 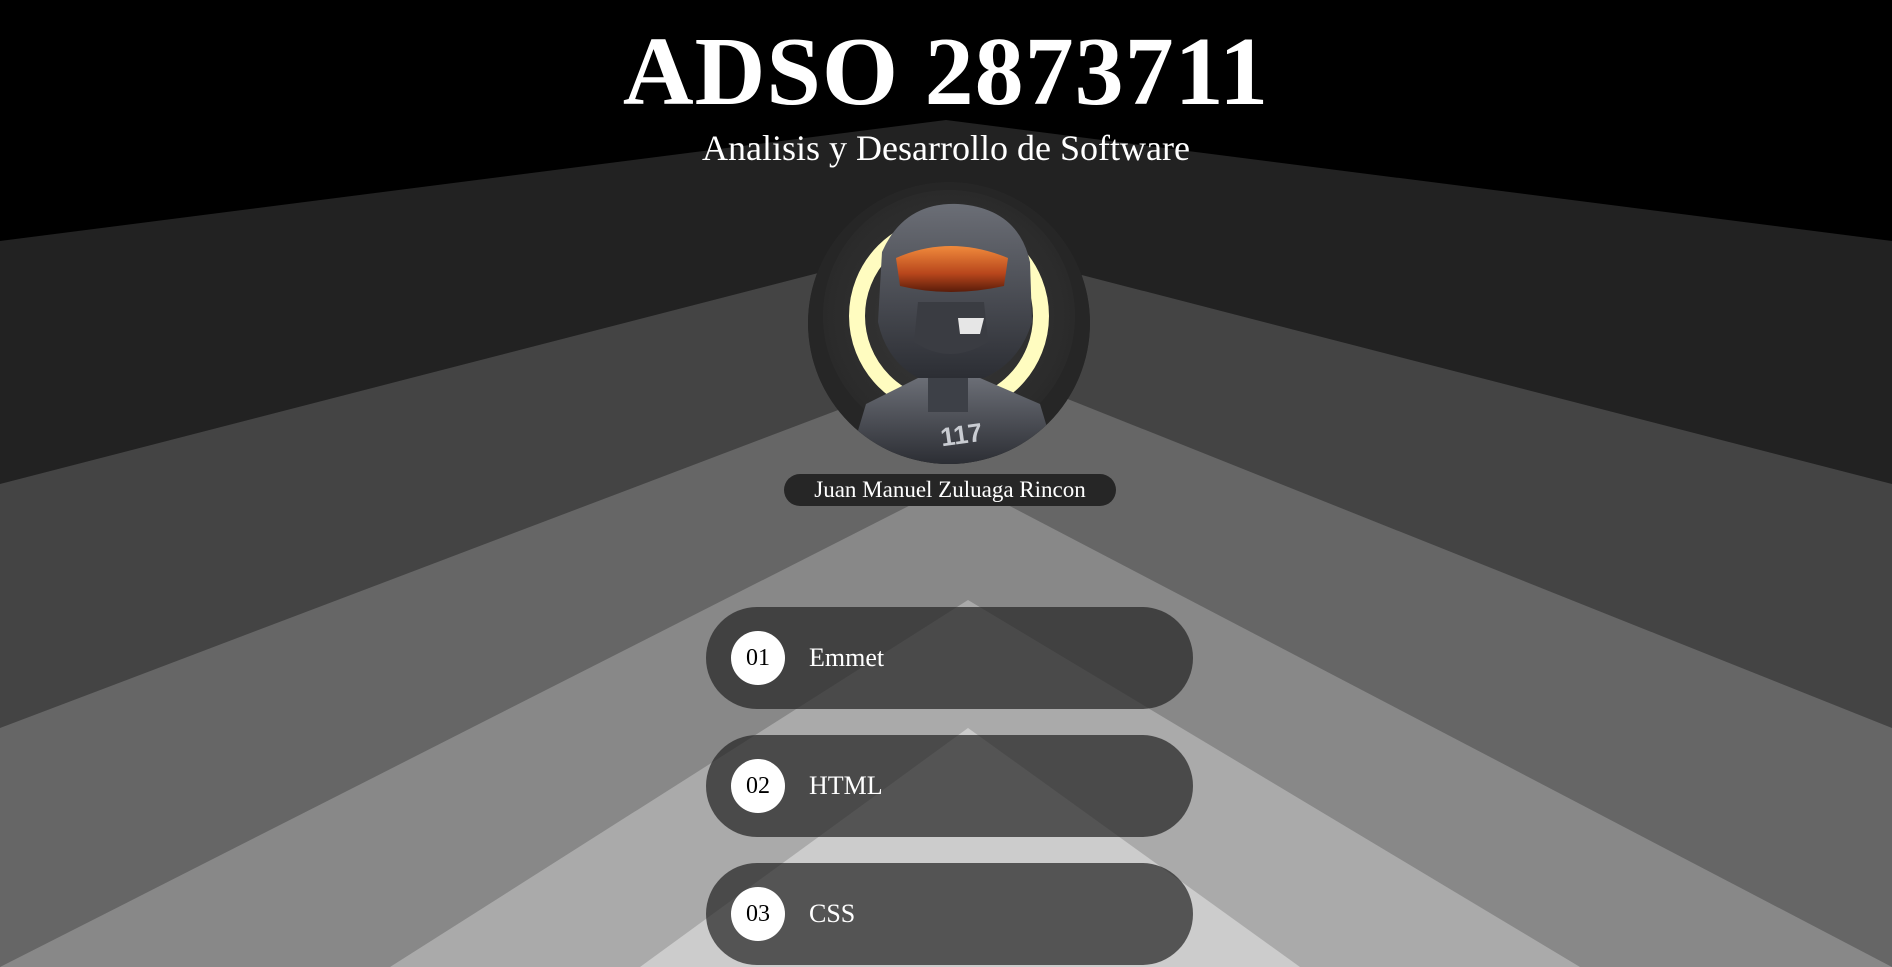 What do you see at coordinates (846, 785) in the screenshot?
I see `menu-item-label: HTML` at bounding box center [846, 785].